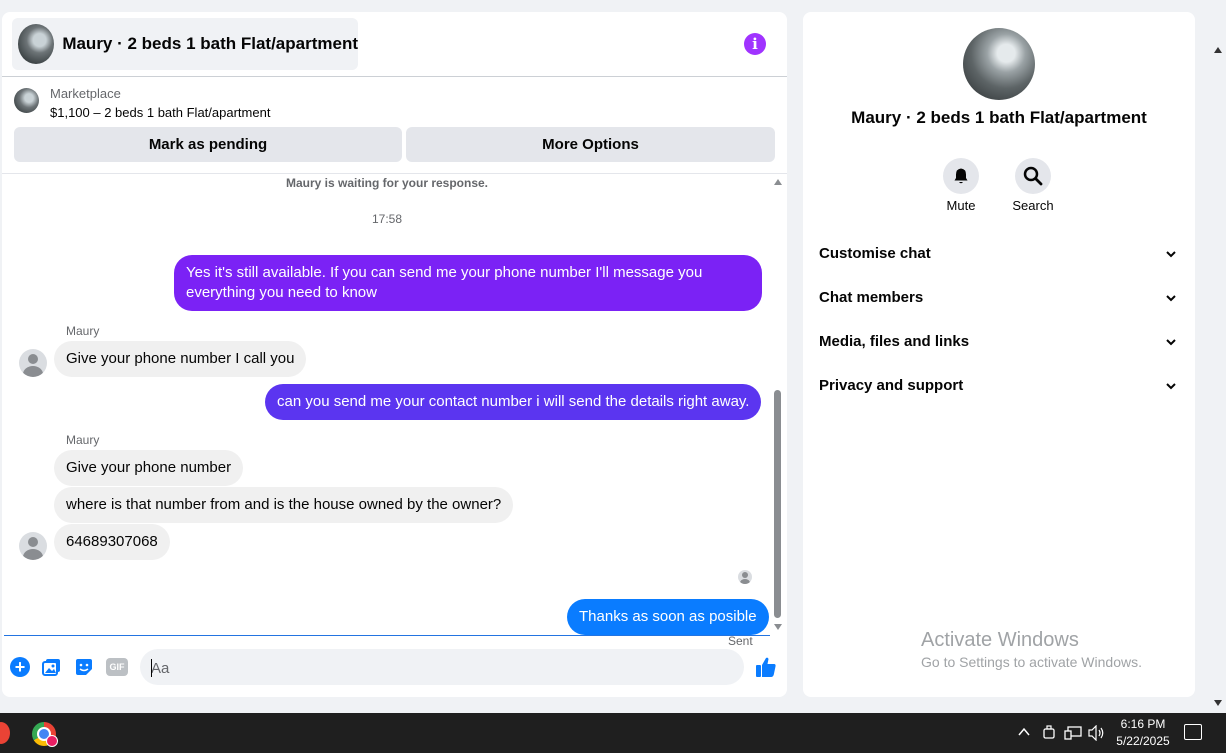 The width and height of the screenshot is (1226, 753). I want to click on meet-now-icon, so click(1049, 733).